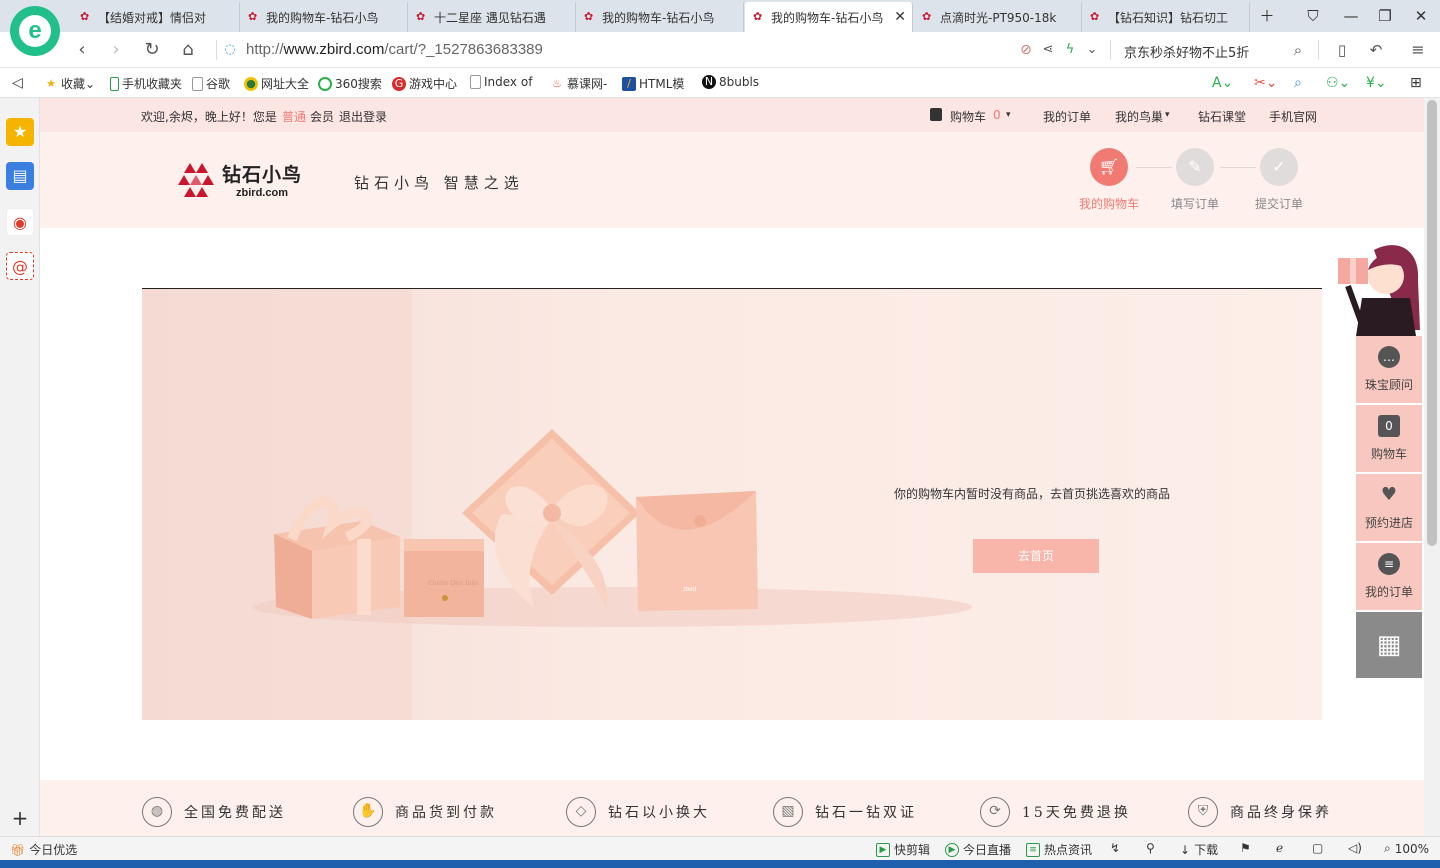  I want to click on cookie-block-icon: ⊘, so click(1026, 50).